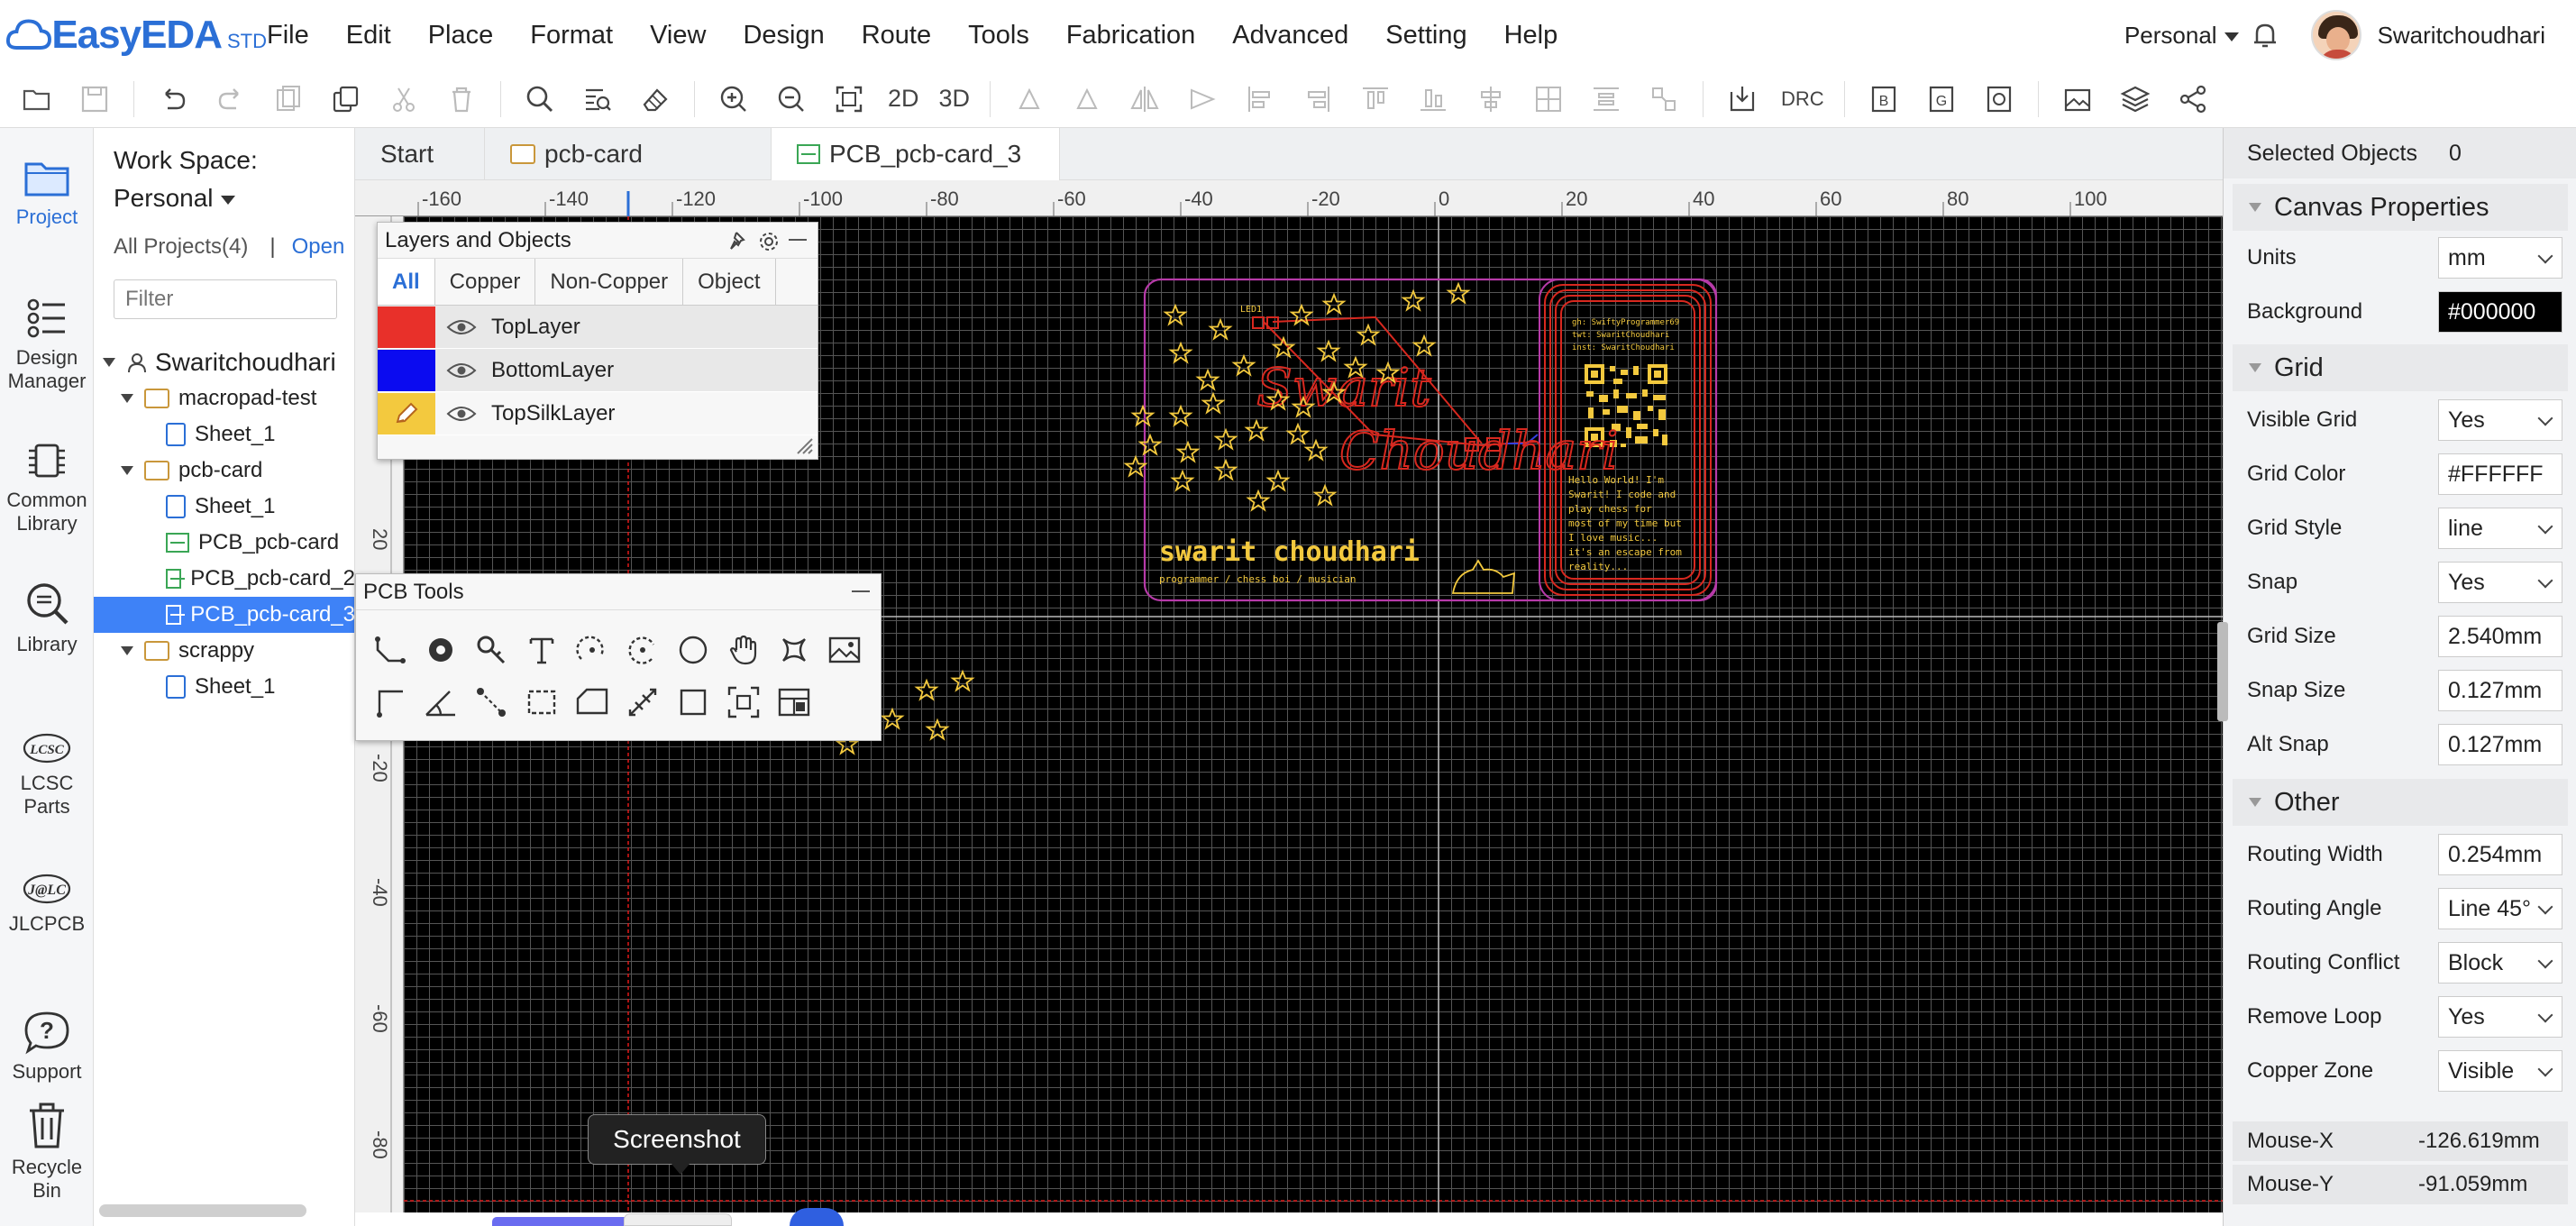 The image size is (2576, 1226). Describe the element at coordinates (346, 99) in the screenshot. I see `copy-icon` at that location.